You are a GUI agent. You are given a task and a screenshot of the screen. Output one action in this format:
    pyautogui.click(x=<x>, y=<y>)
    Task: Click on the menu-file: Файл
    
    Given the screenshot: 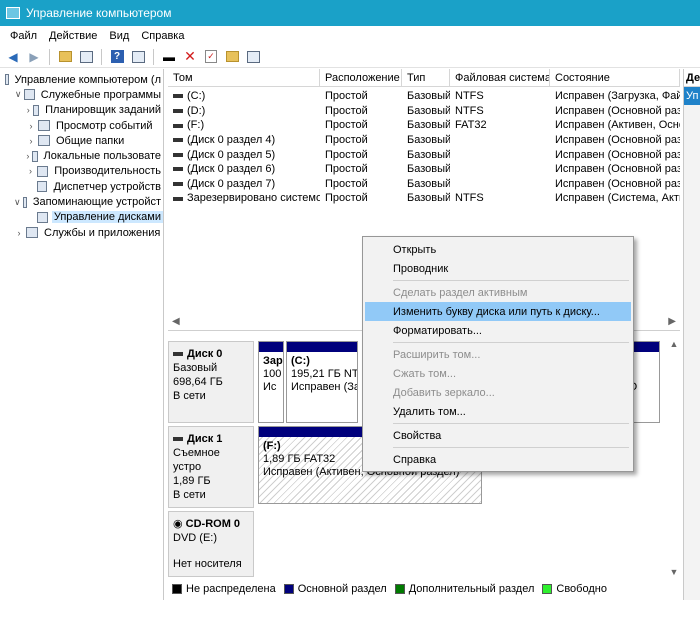 What is the action you would take?
    pyautogui.click(x=23, y=36)
    